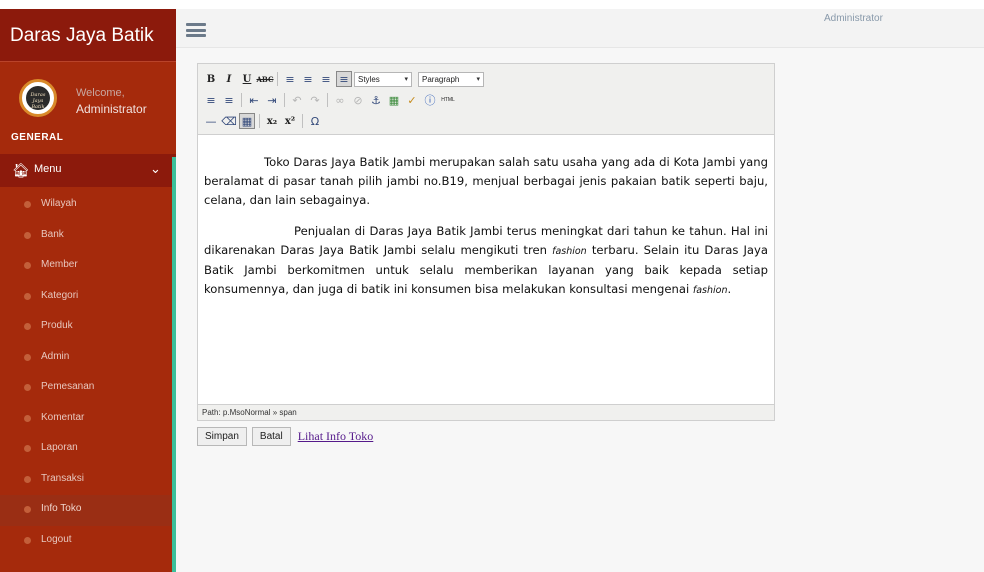 Image resolution: width=984 pixels, height=572 pixels. Describe the element at coordinates (21, 170) in the screenshot. I see `home-icon: 🏠︎` at that location.